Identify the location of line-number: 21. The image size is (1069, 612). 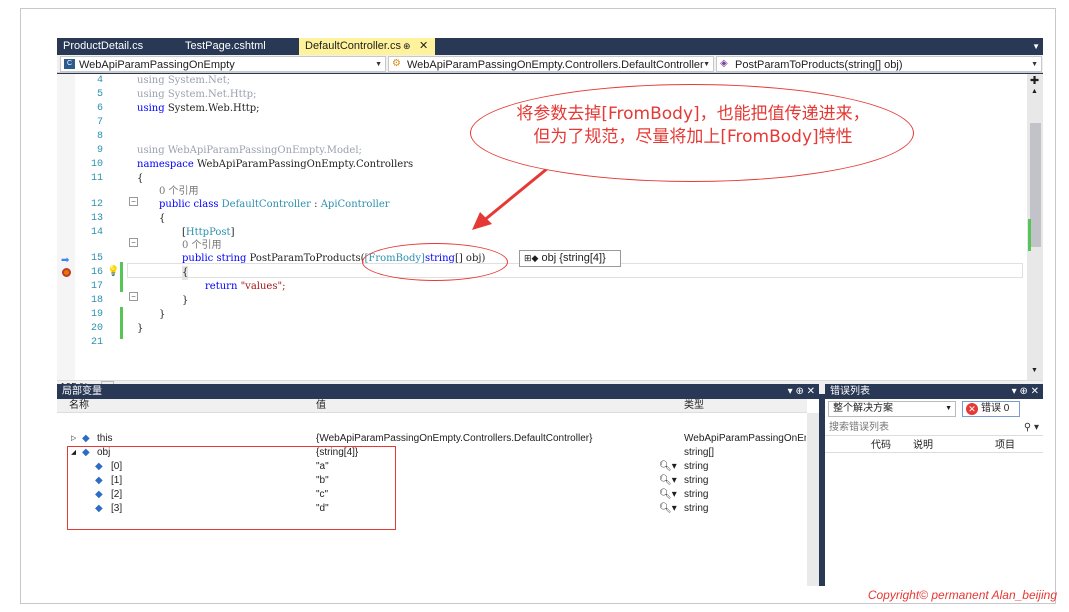
(89, 343).